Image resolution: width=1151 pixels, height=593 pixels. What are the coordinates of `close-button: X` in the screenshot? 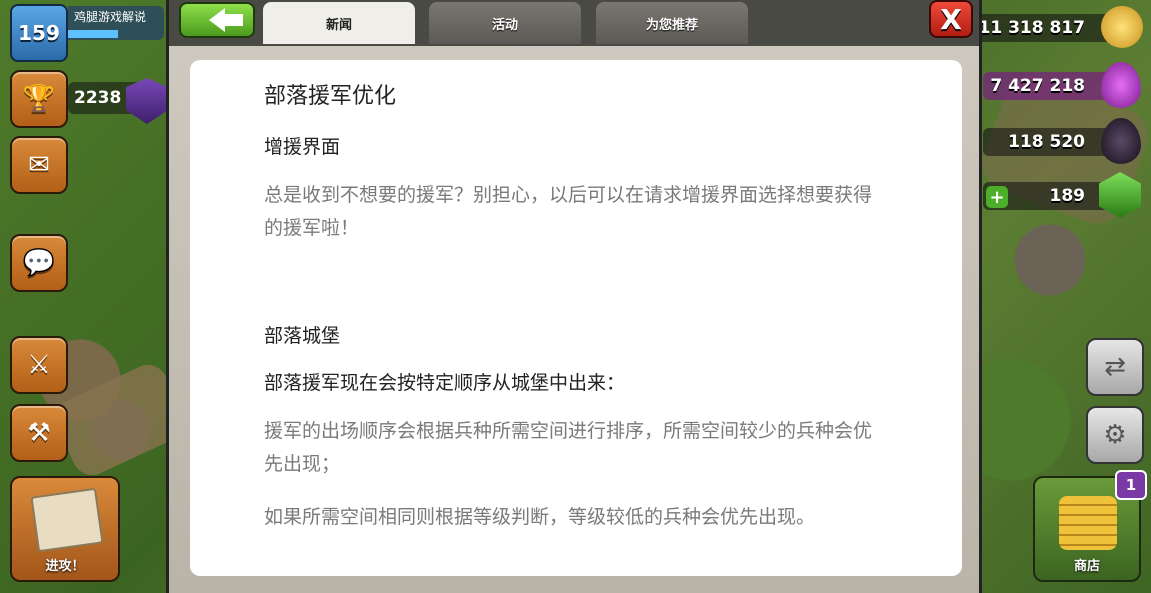 It's located at (951, 19).